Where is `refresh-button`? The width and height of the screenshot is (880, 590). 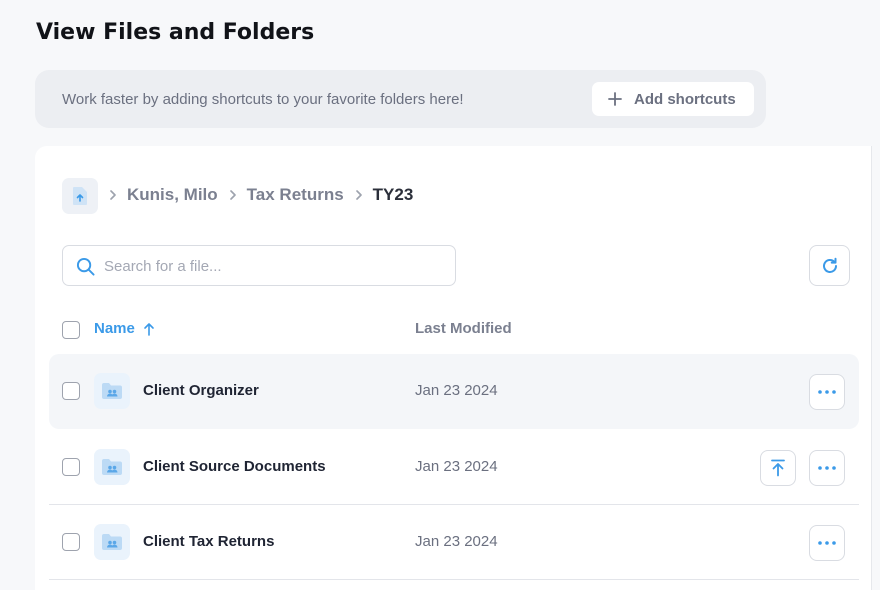
refresh-button is located at coordinates (829, 265).